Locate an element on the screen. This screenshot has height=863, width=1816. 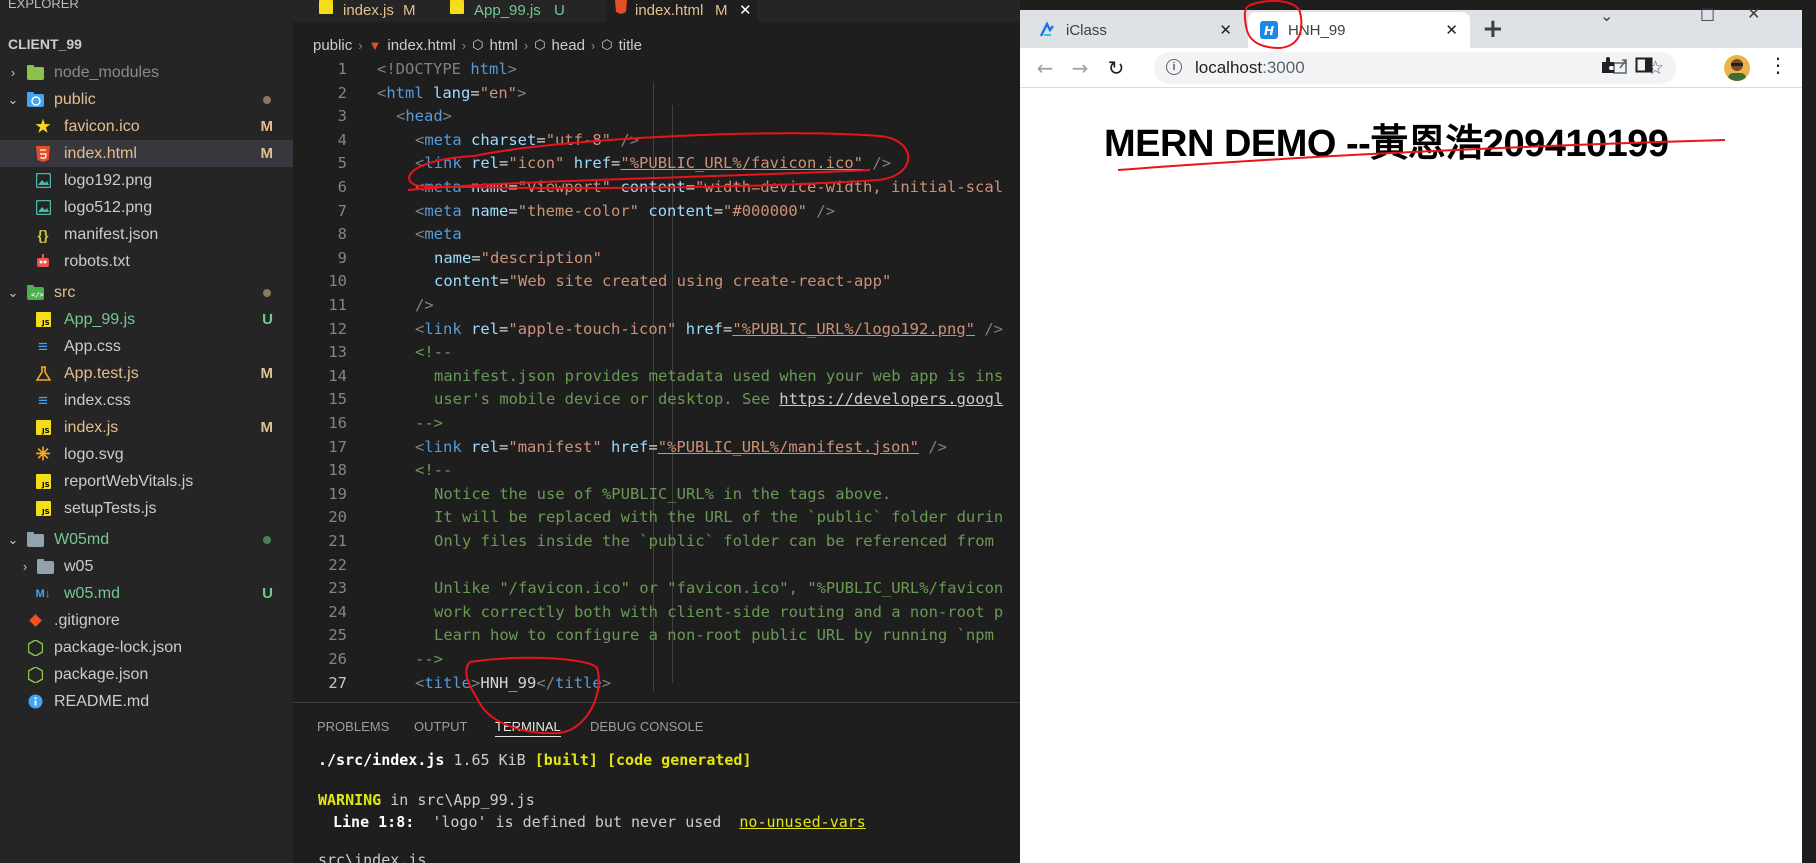
tree-file-index-css: ≡ index.css is located at coordinates (146, 400).